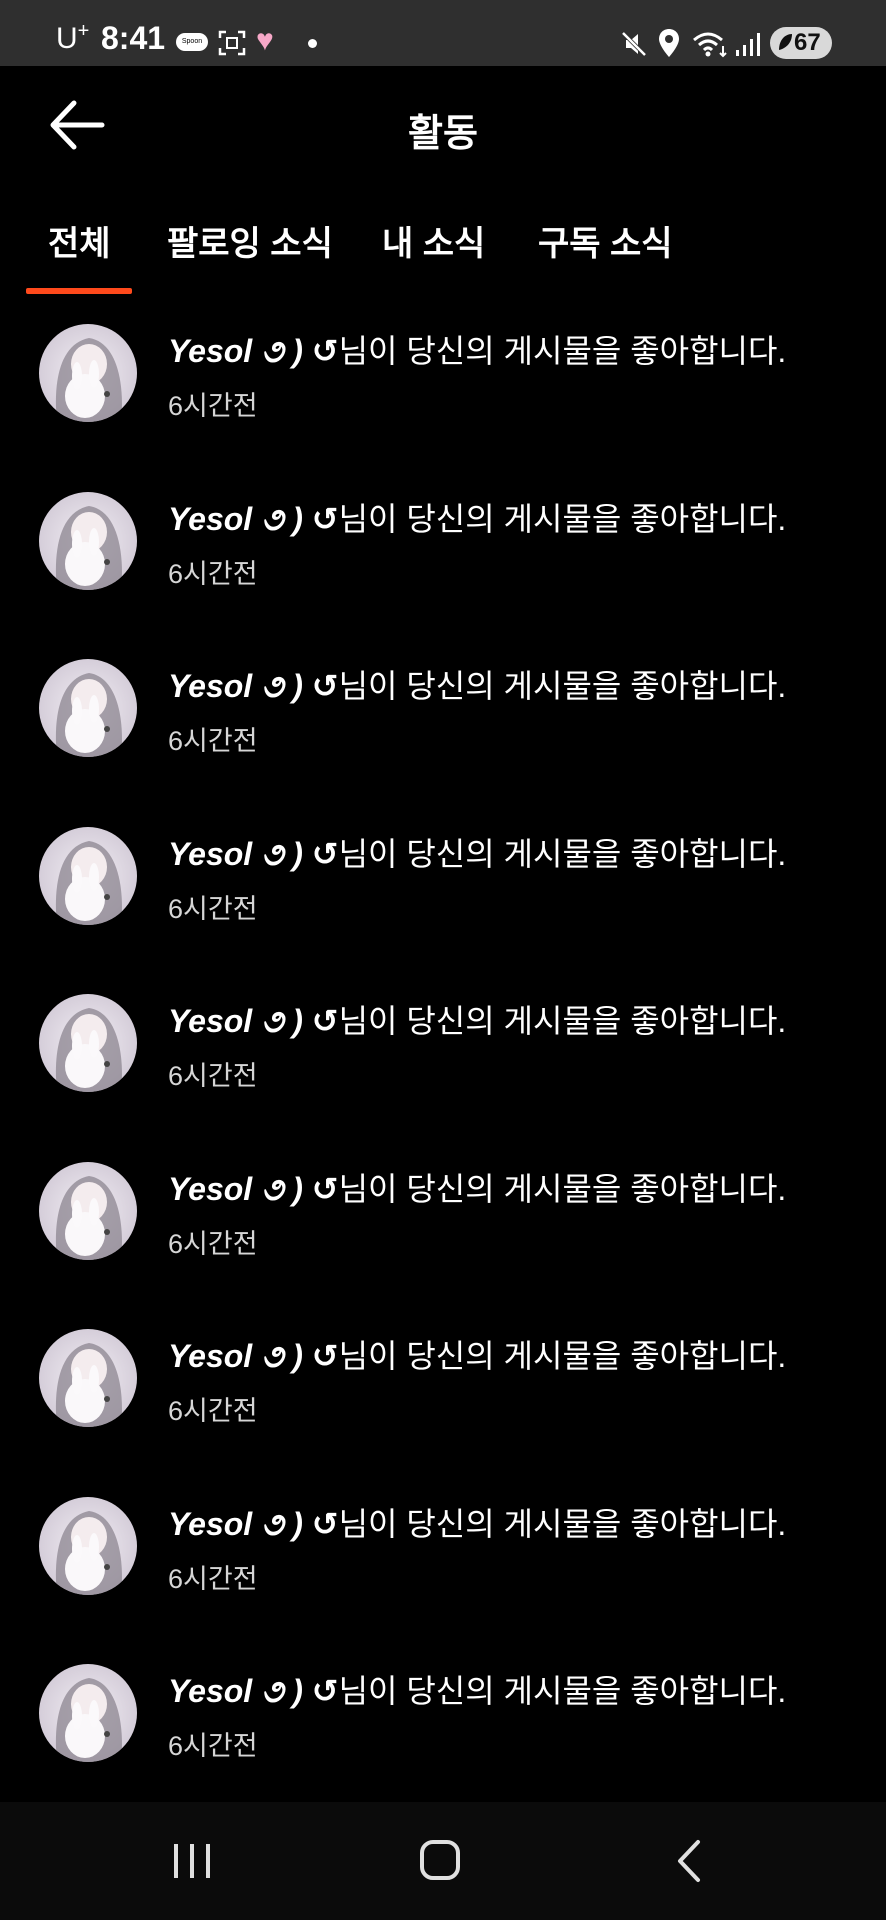  I want to click on battery-icon: 67, so click(801, 43).